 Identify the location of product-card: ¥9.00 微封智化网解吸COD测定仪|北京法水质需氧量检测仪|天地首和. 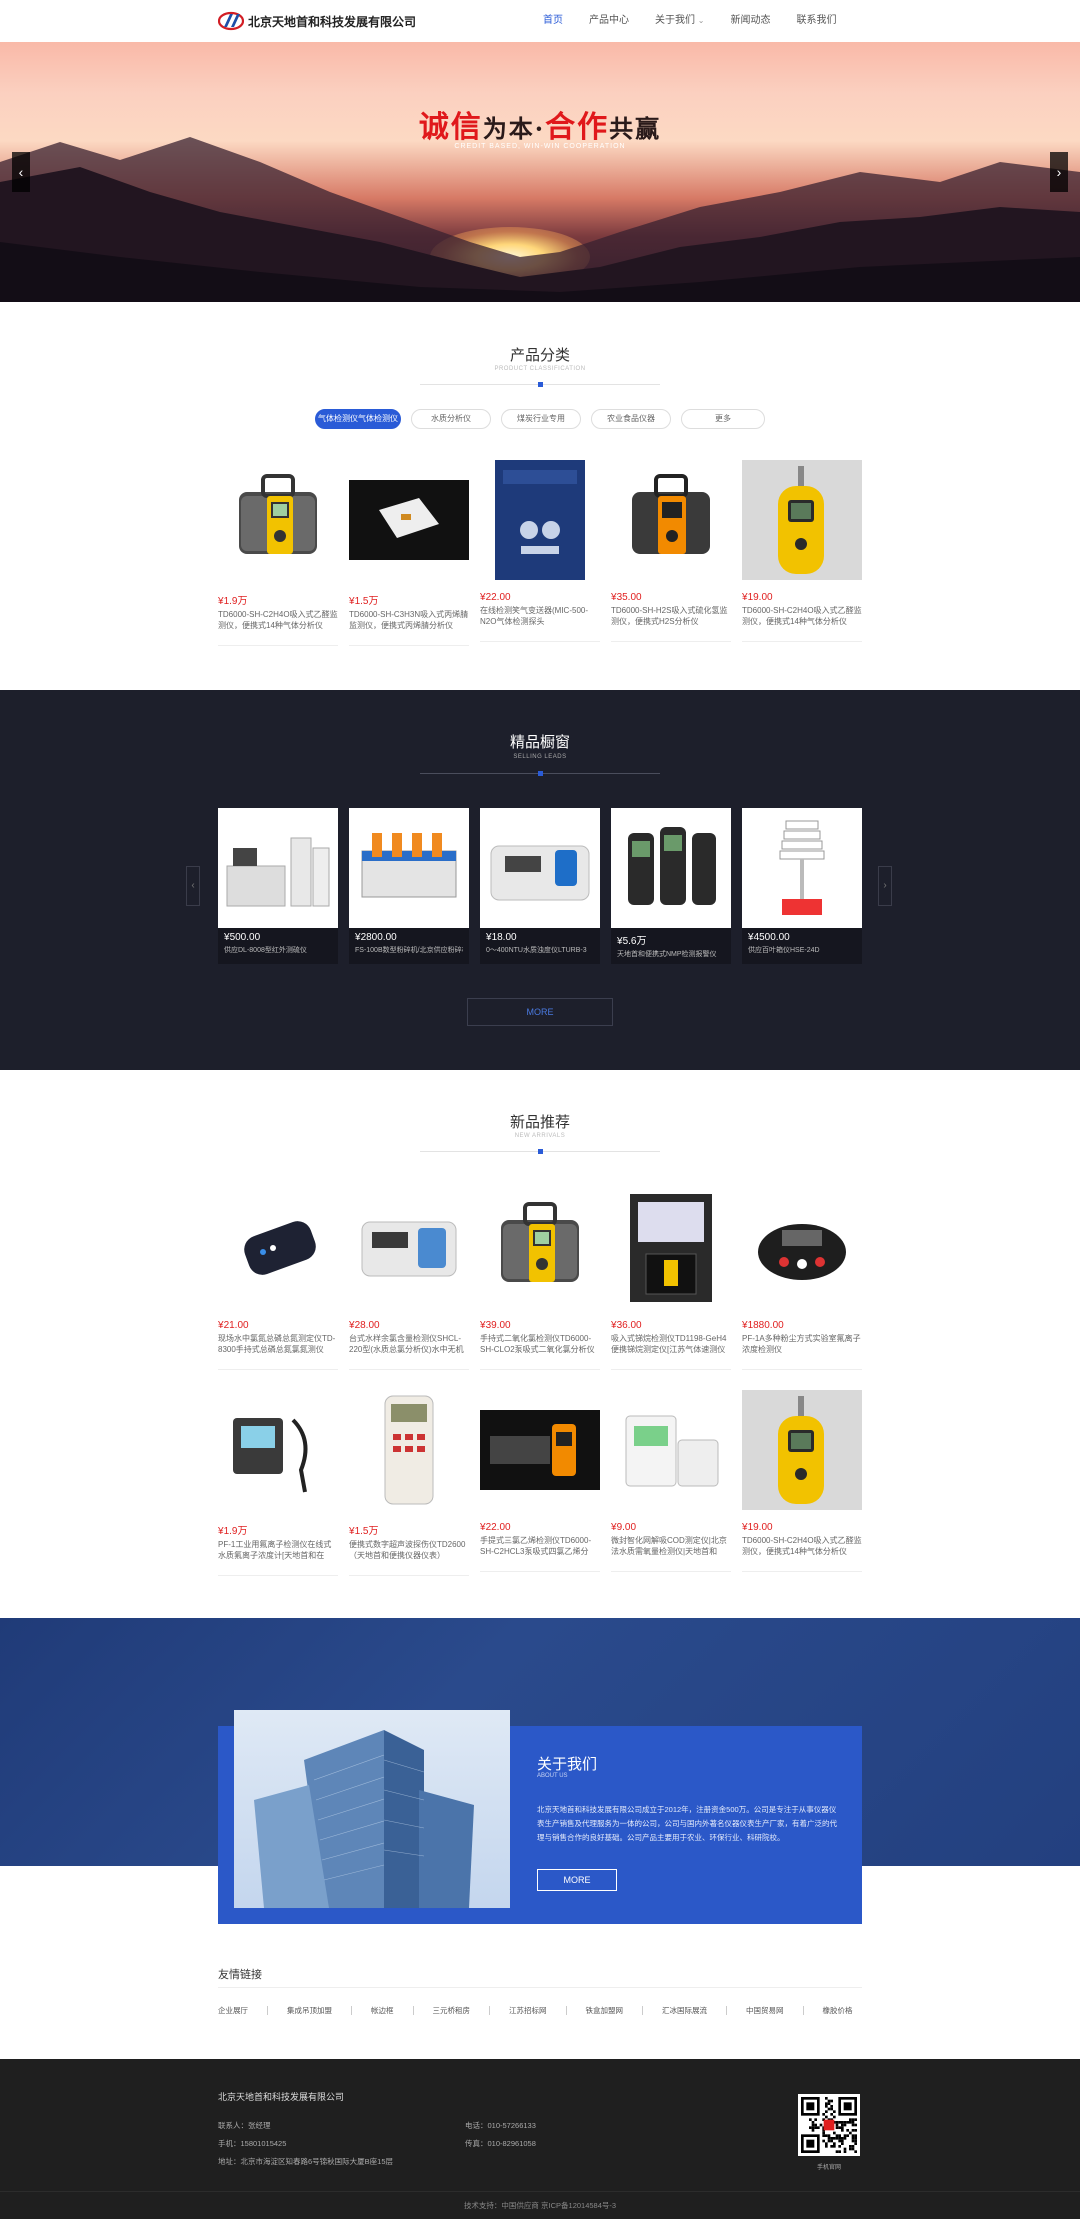
(671, 1481).